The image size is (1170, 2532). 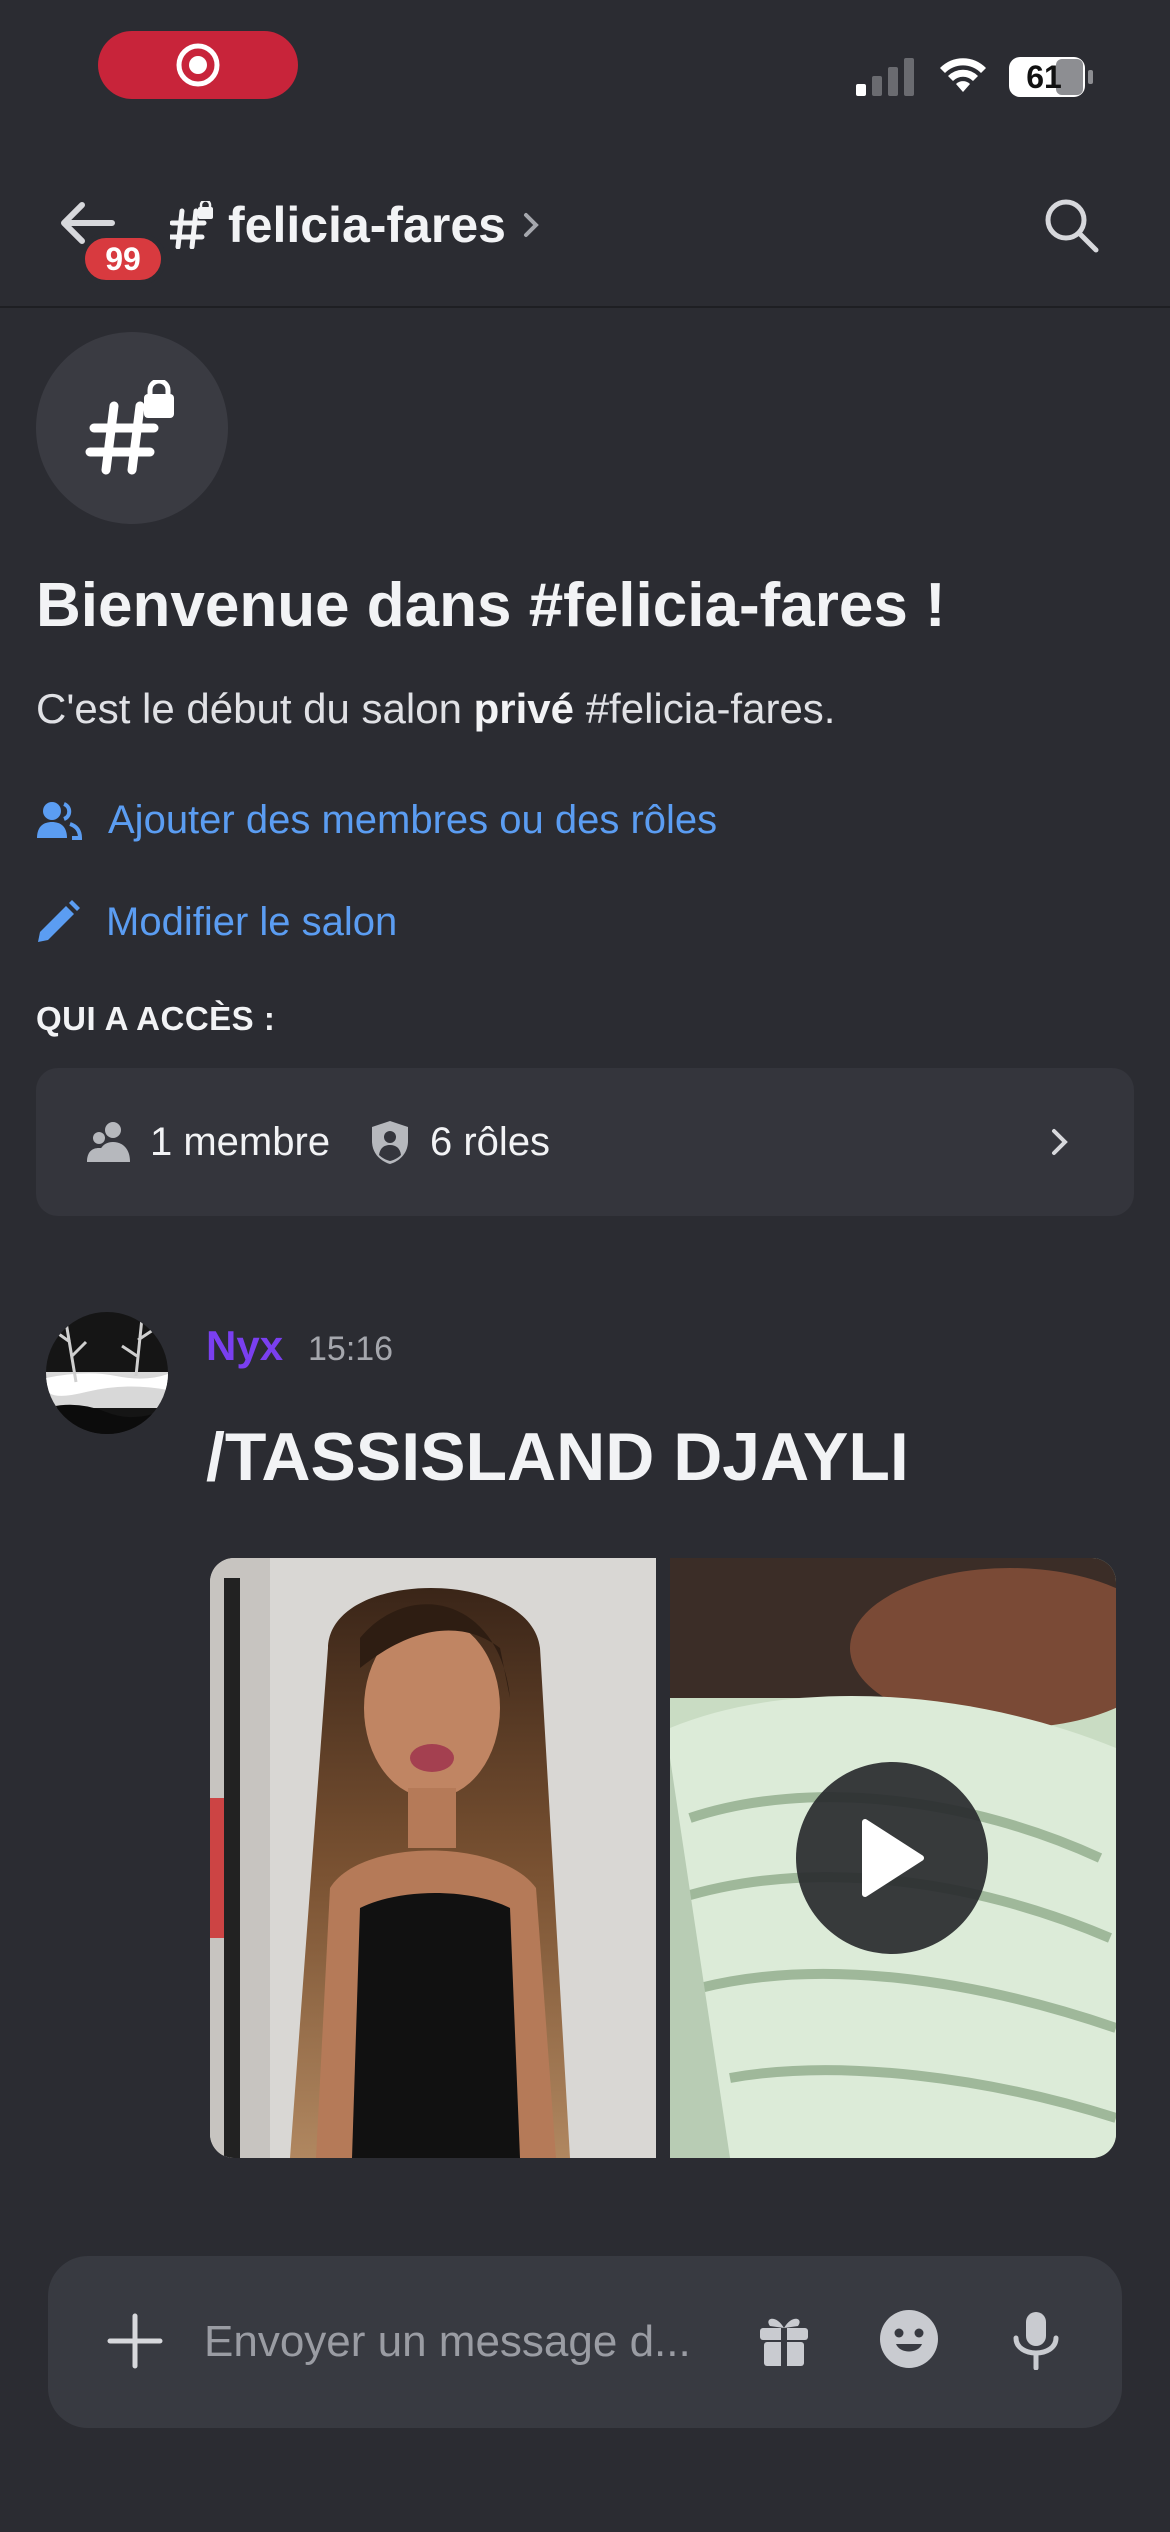 I want to click on play-icon, so click(x=893, y=1858).